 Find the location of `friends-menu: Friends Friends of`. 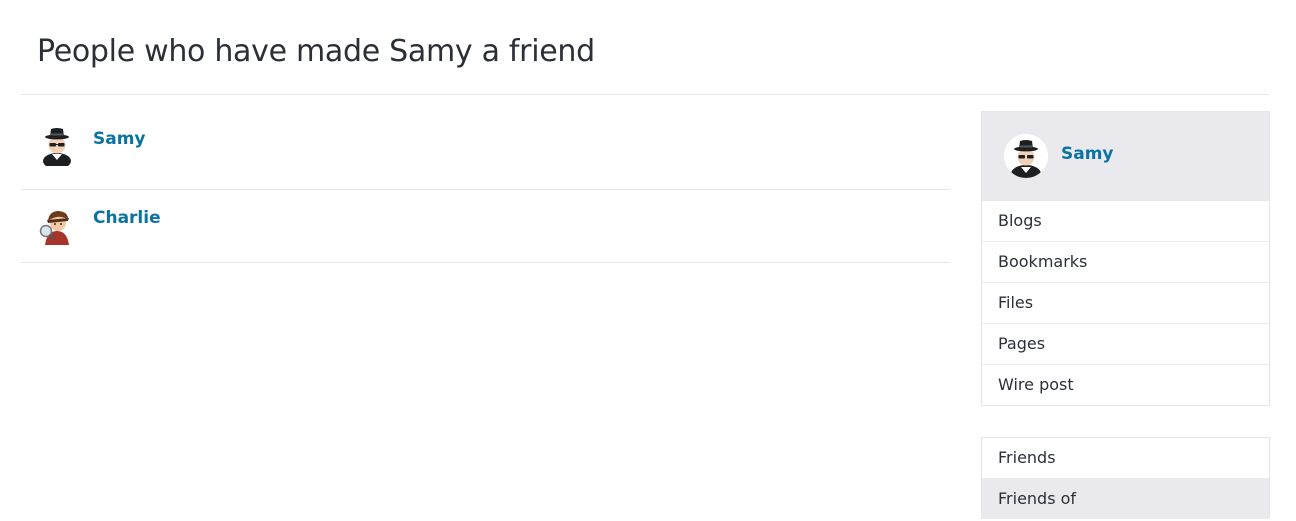

friends-menu: Friends Friends of is located at coordinates (1125, 478).